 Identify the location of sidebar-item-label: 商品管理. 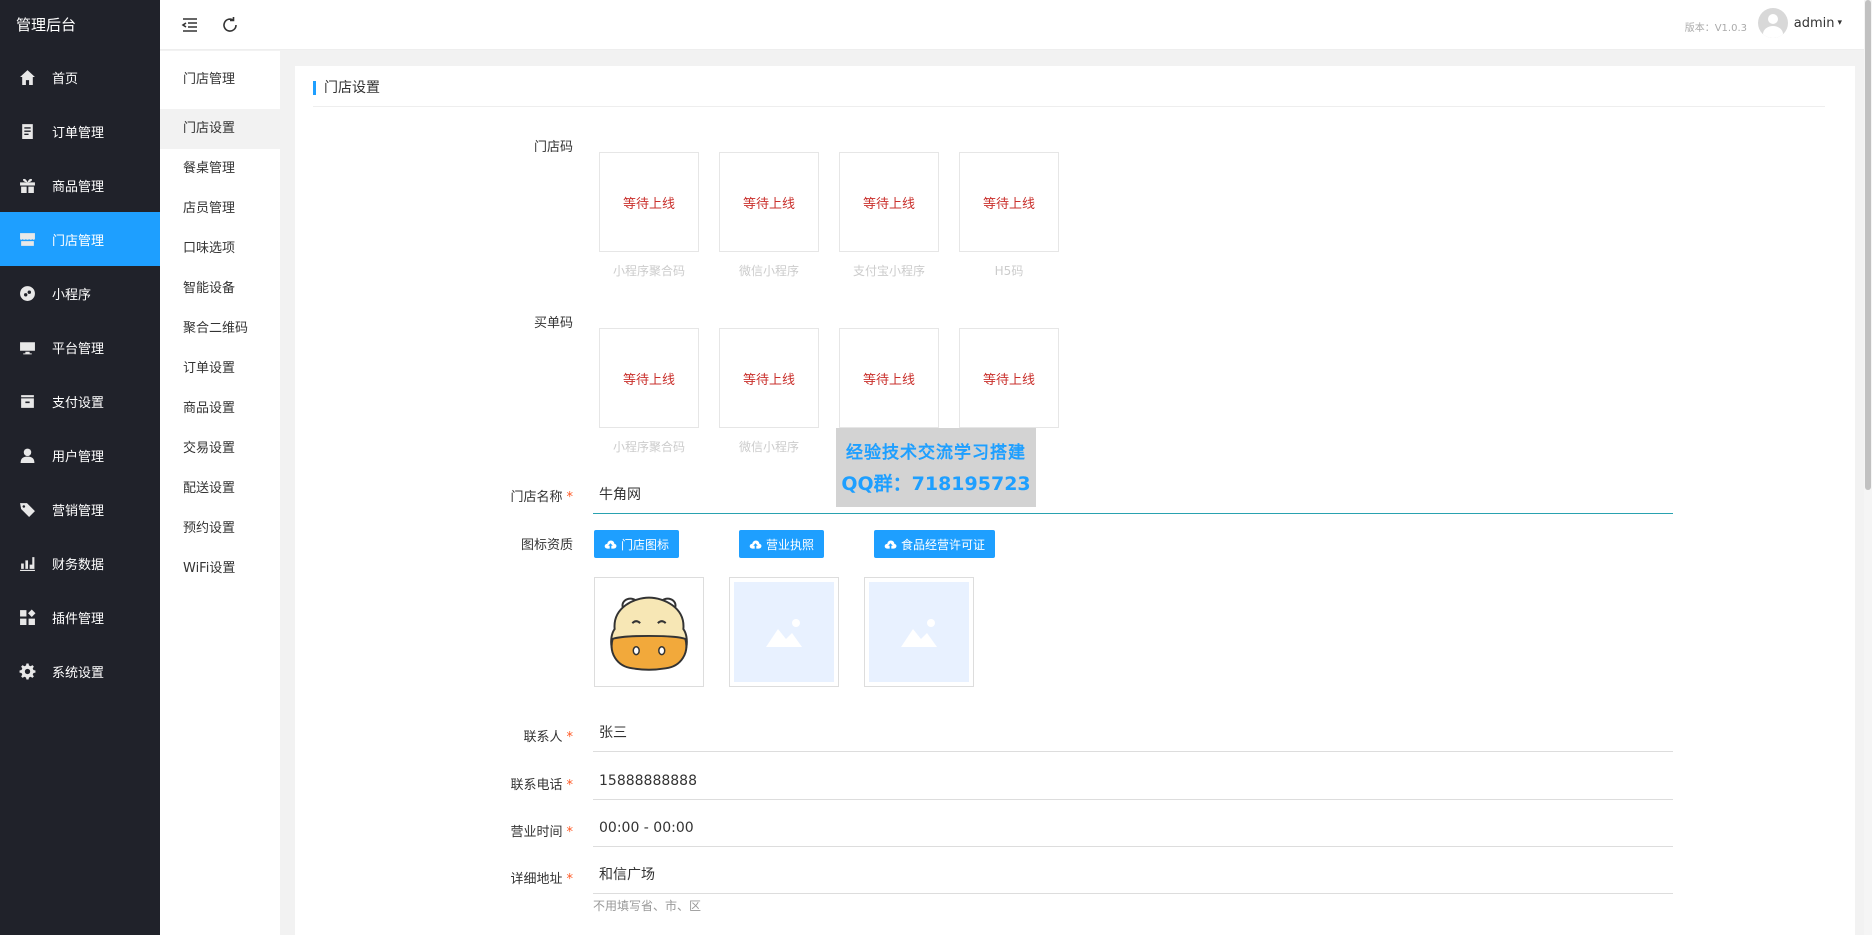
(78, 187).